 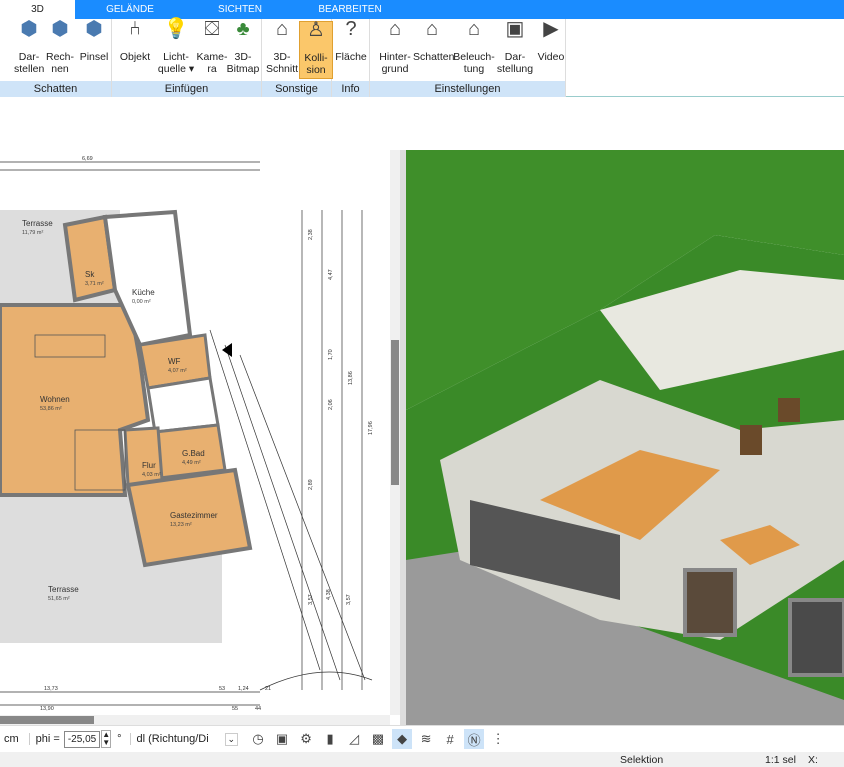 I want to click on solid-render-icon: ◆, so click(x=402, y=739).